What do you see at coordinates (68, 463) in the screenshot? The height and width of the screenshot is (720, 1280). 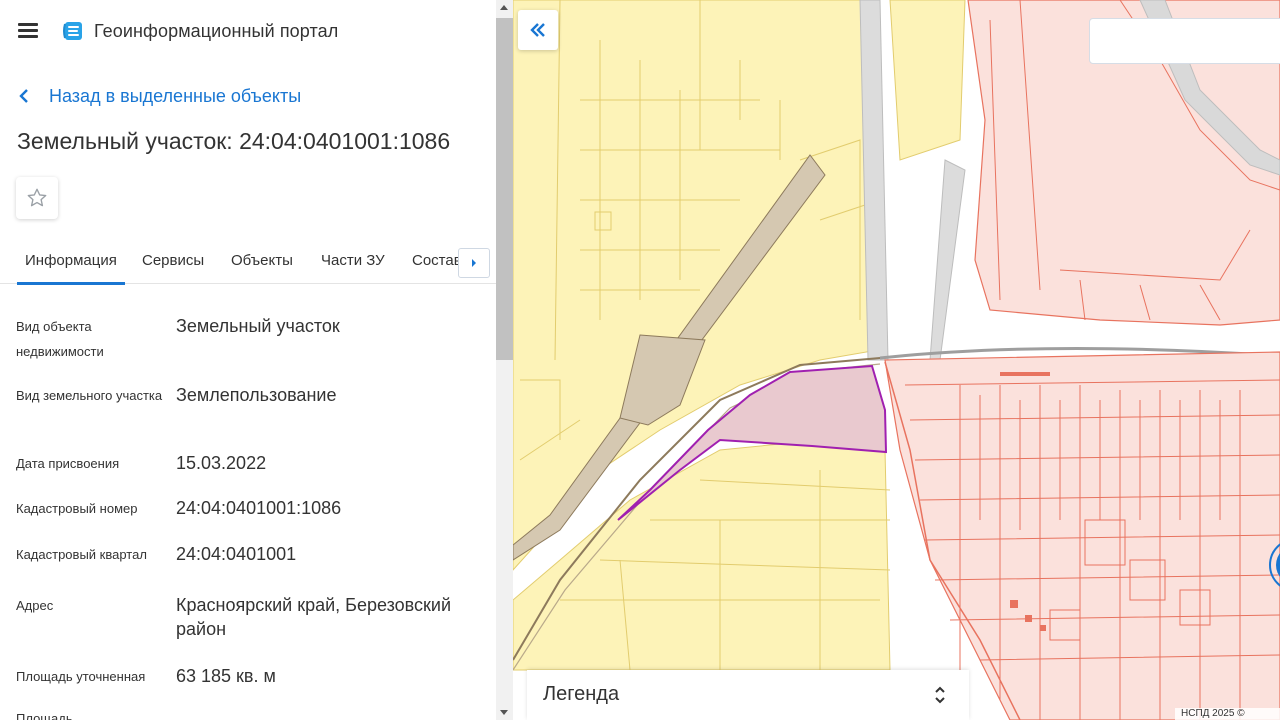 I see `info-label: Дата присвоения` at bounding box center [68, 463].